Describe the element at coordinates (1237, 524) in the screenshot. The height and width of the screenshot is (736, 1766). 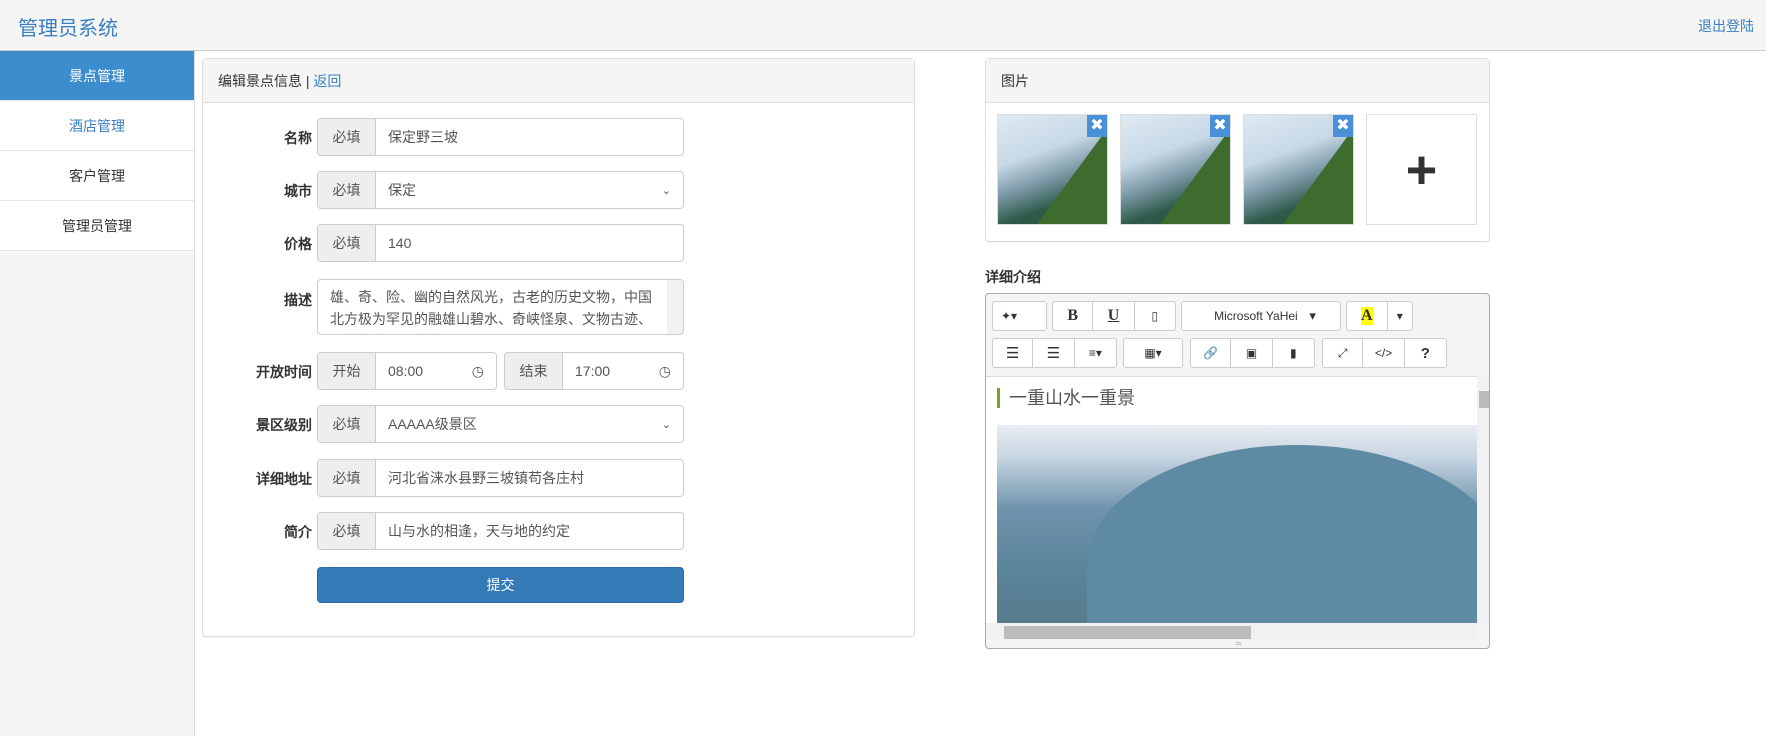
I see `content-image` at that location.